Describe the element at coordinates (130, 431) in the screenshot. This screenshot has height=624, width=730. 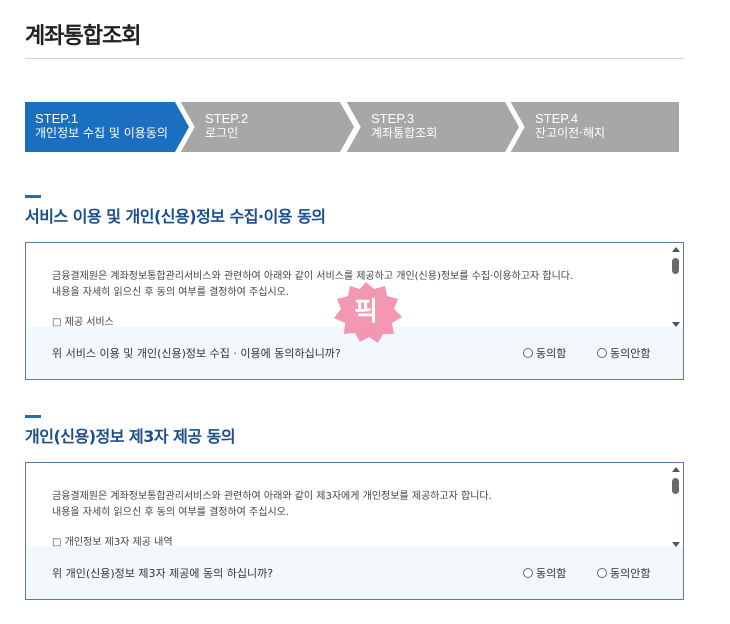
I see `section-title-third-party-consent: 개인(신용)정보 제3자 제공 동의` at that location.